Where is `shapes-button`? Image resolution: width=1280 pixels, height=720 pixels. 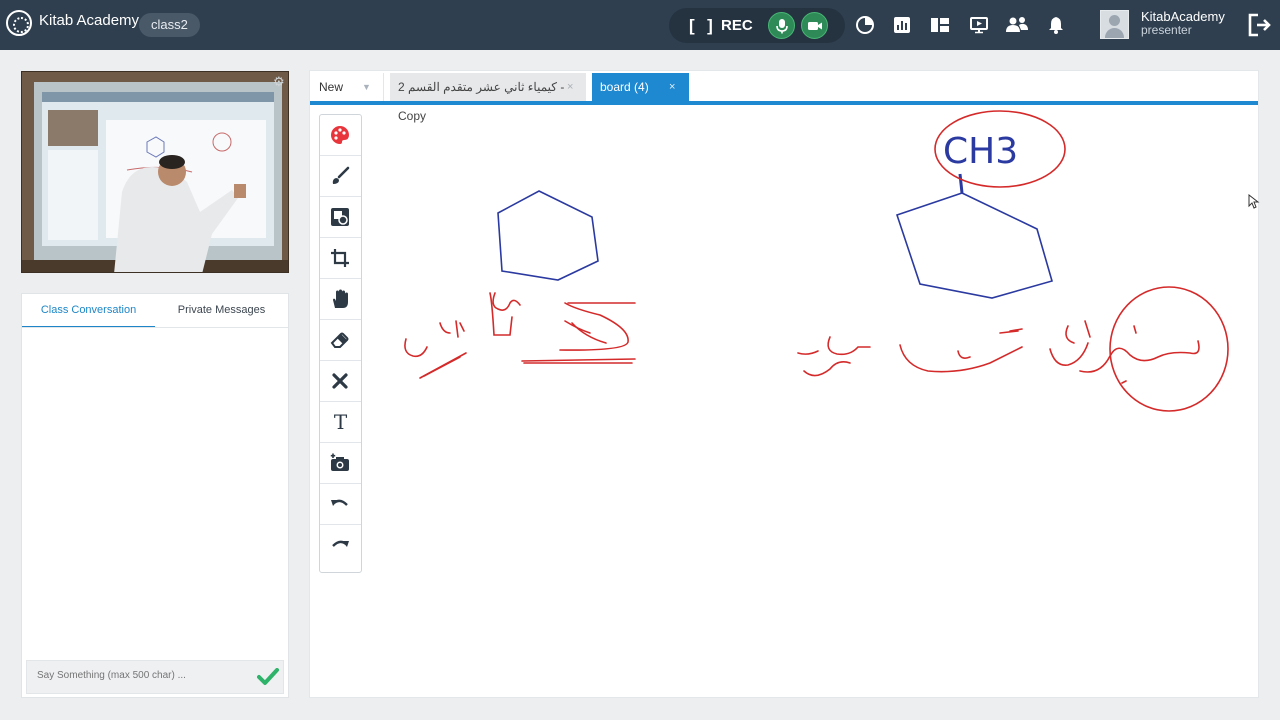
shapes-button is located at coordinates (340, 217).